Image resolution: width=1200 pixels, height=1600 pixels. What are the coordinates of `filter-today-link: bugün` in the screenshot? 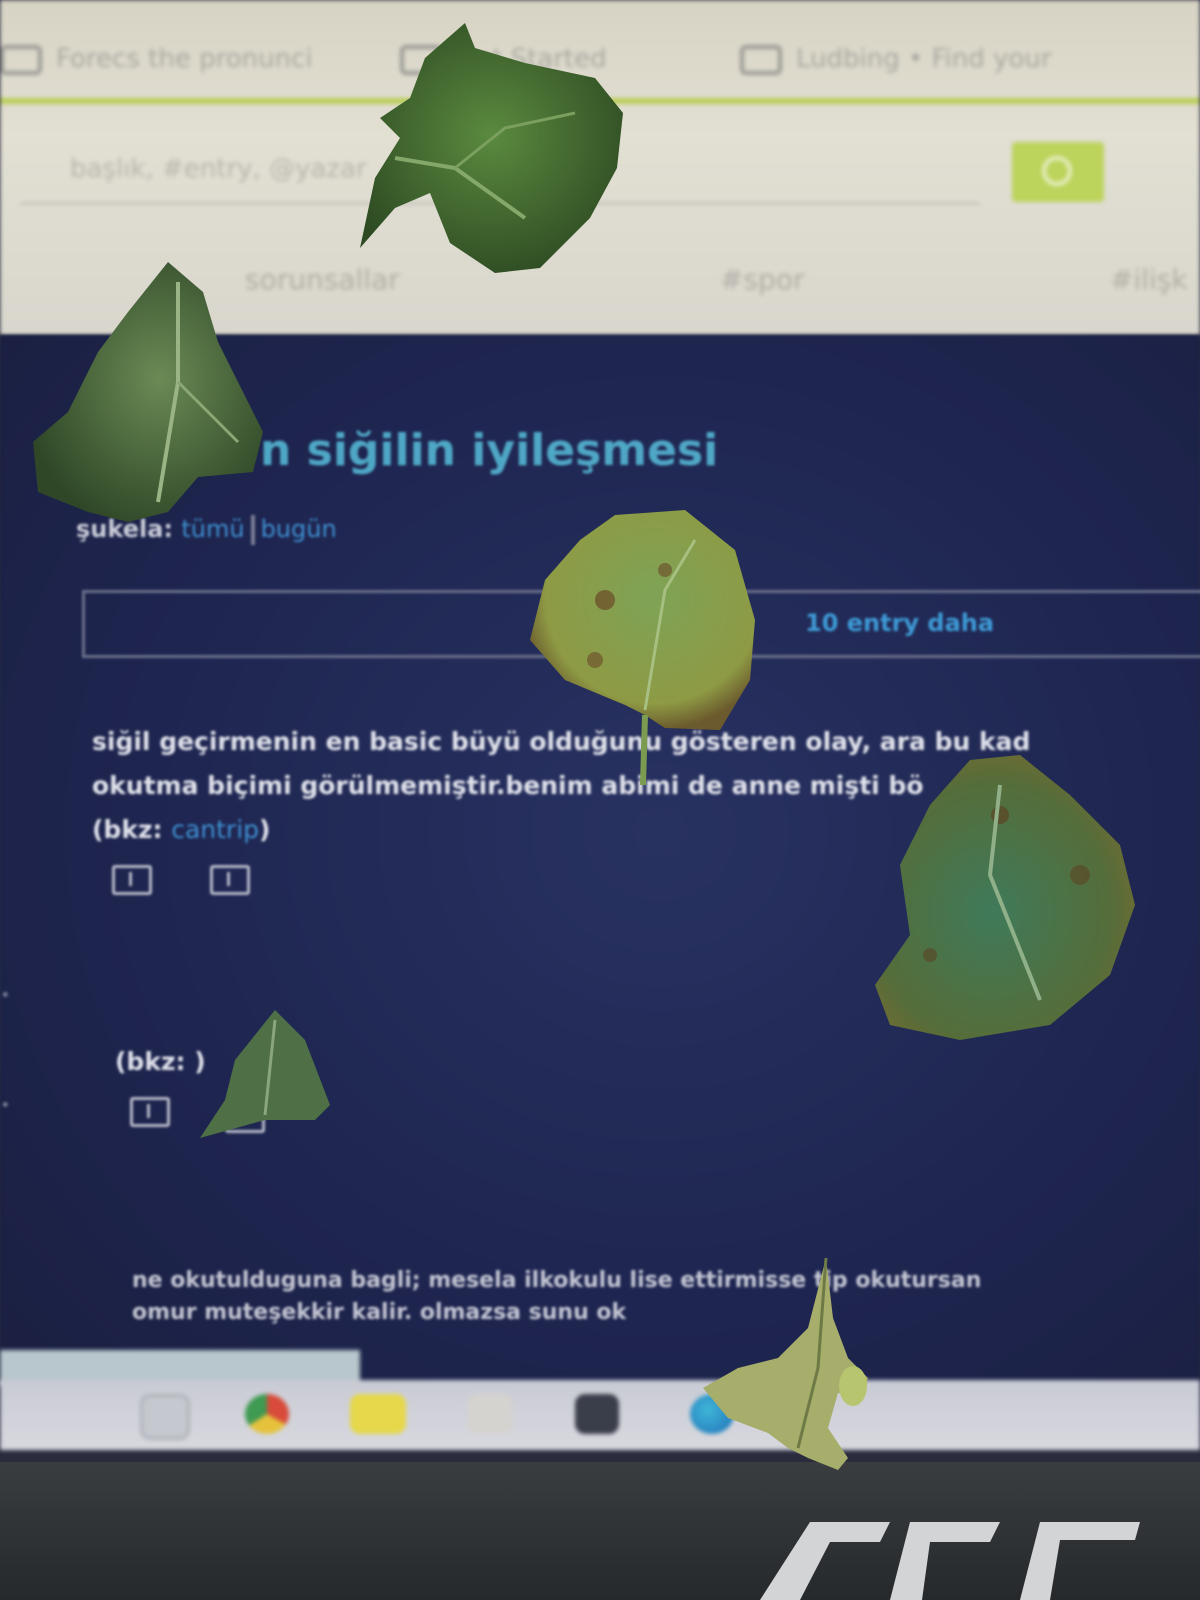 It's located at (299, 529).